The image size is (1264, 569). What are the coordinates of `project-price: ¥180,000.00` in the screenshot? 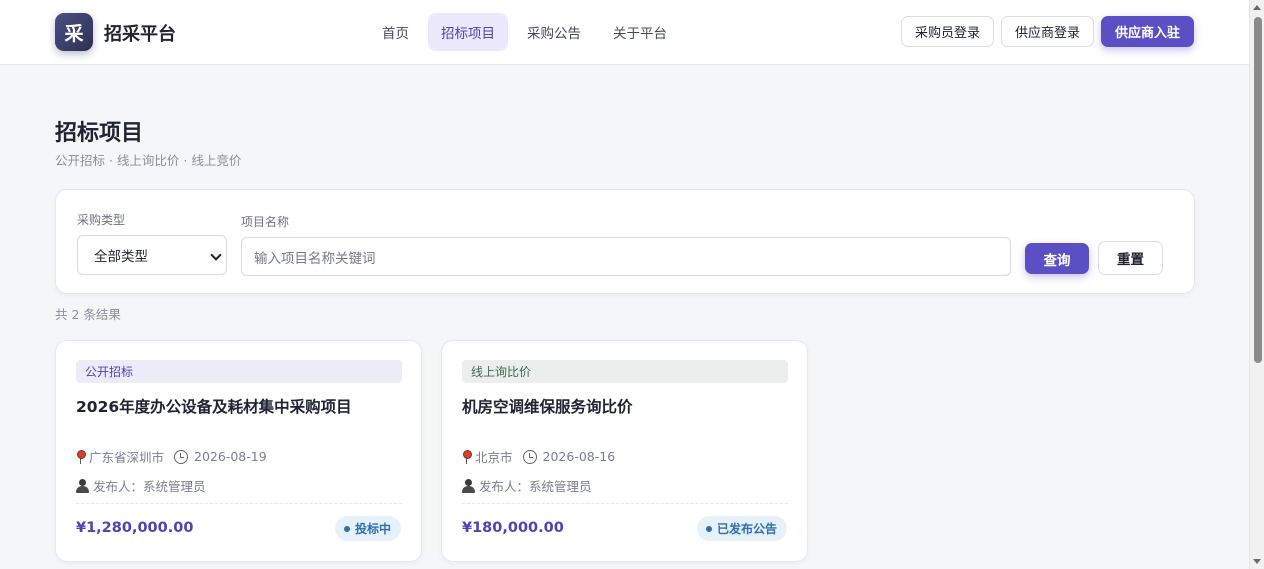 It's located at (513, 528).